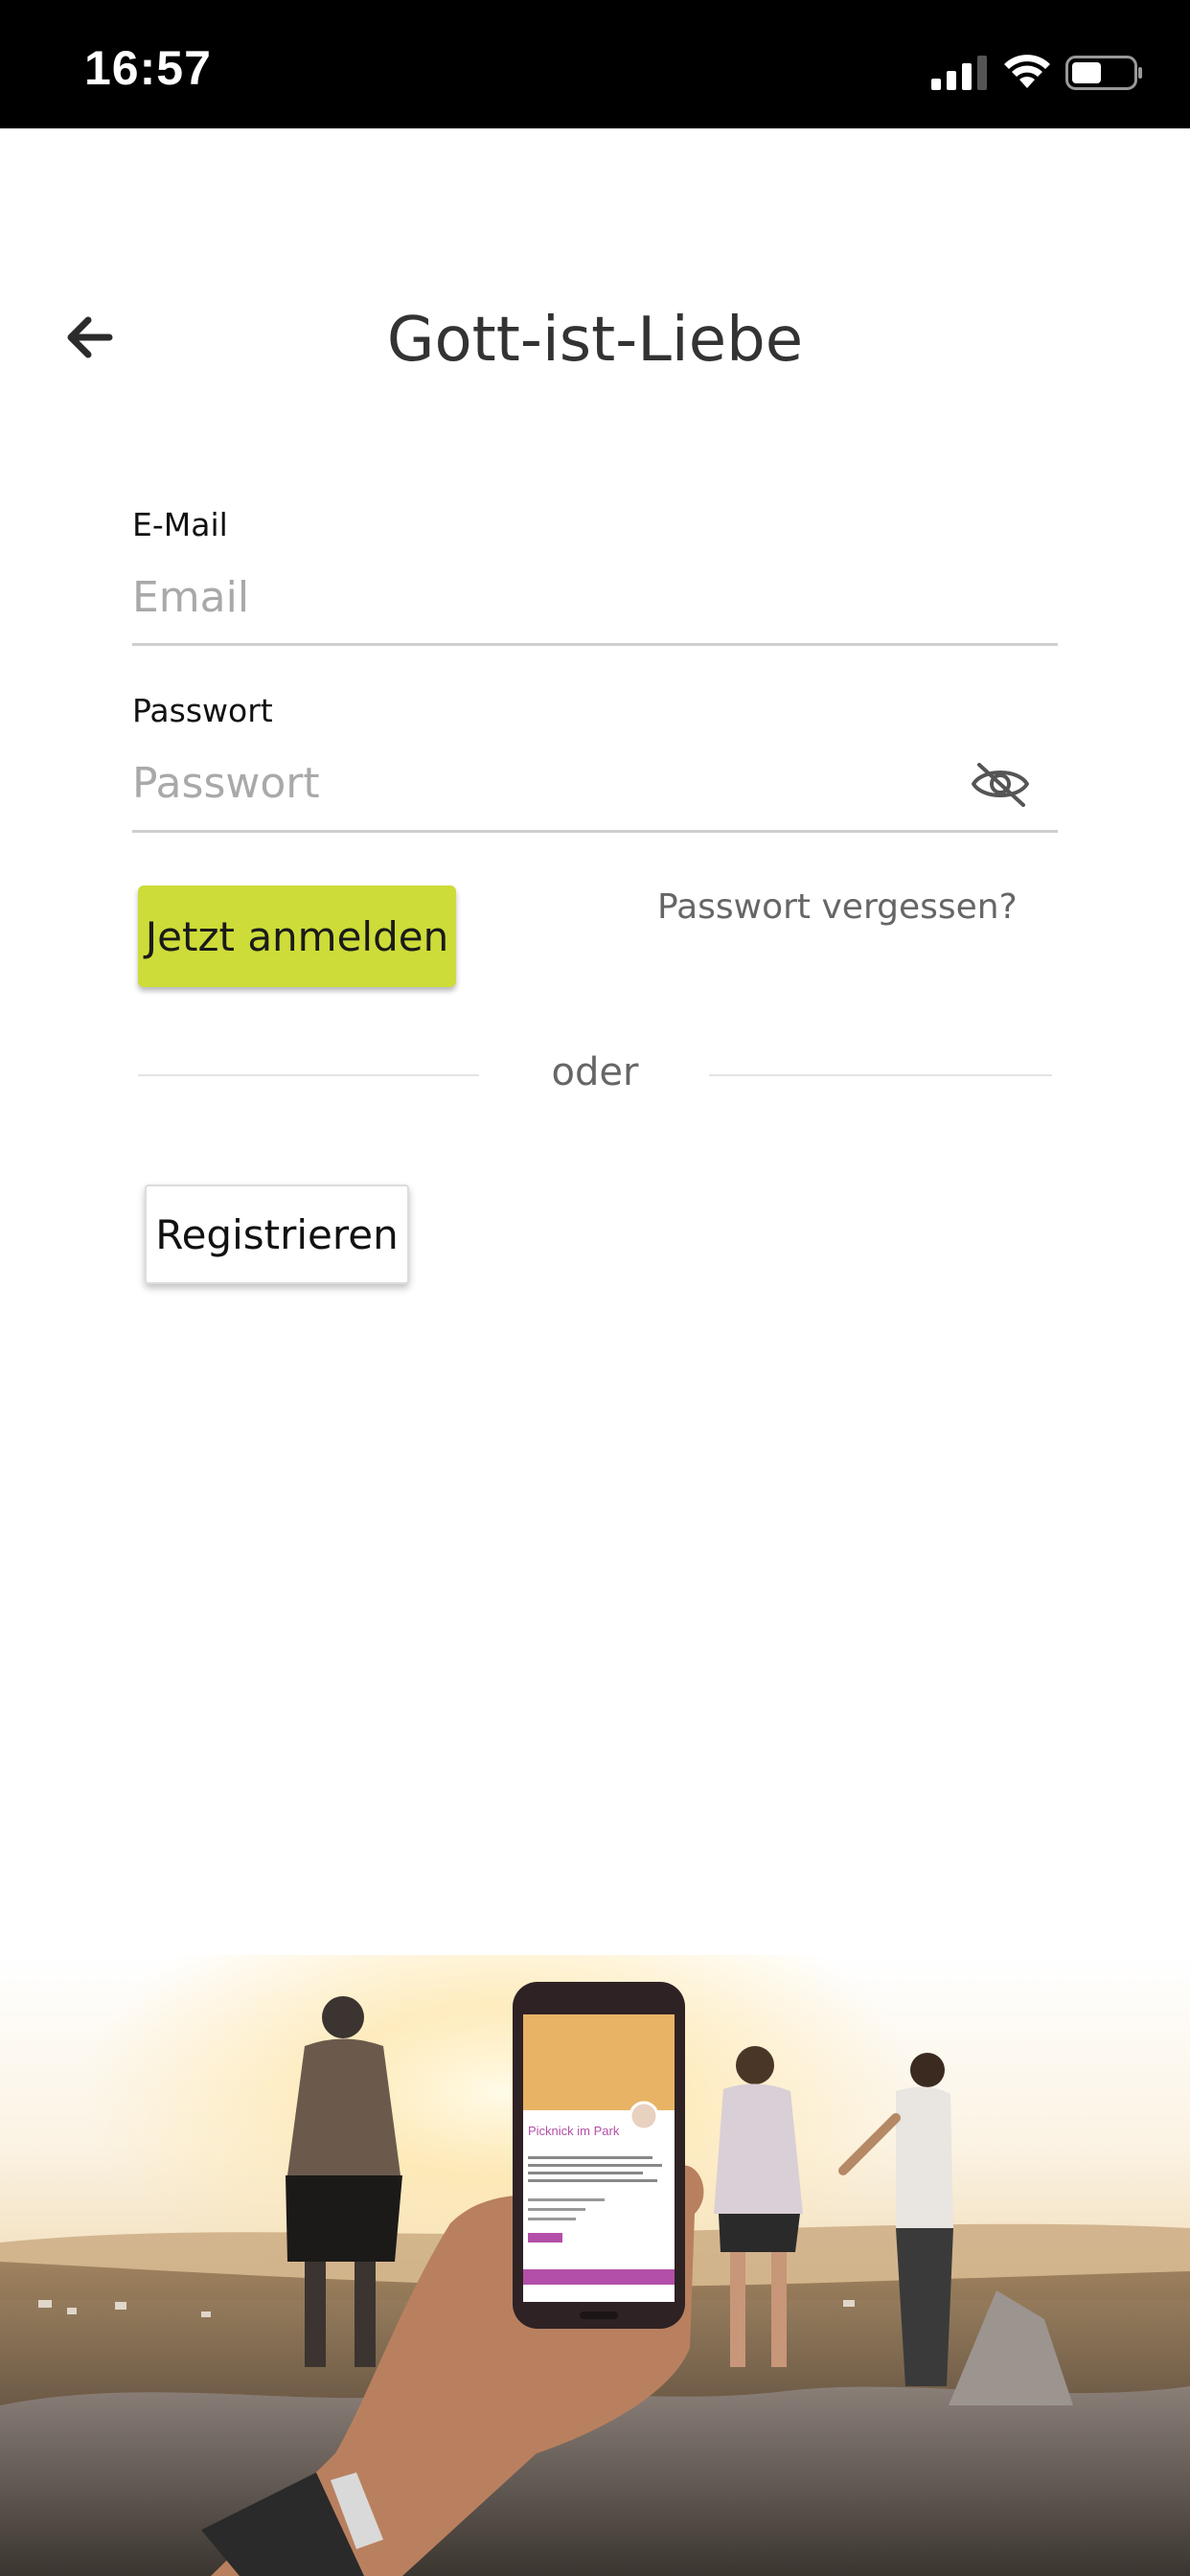  Describe the element at coordinates (1027, 71) in the screenshot. I see `wifi-icon` at that location.